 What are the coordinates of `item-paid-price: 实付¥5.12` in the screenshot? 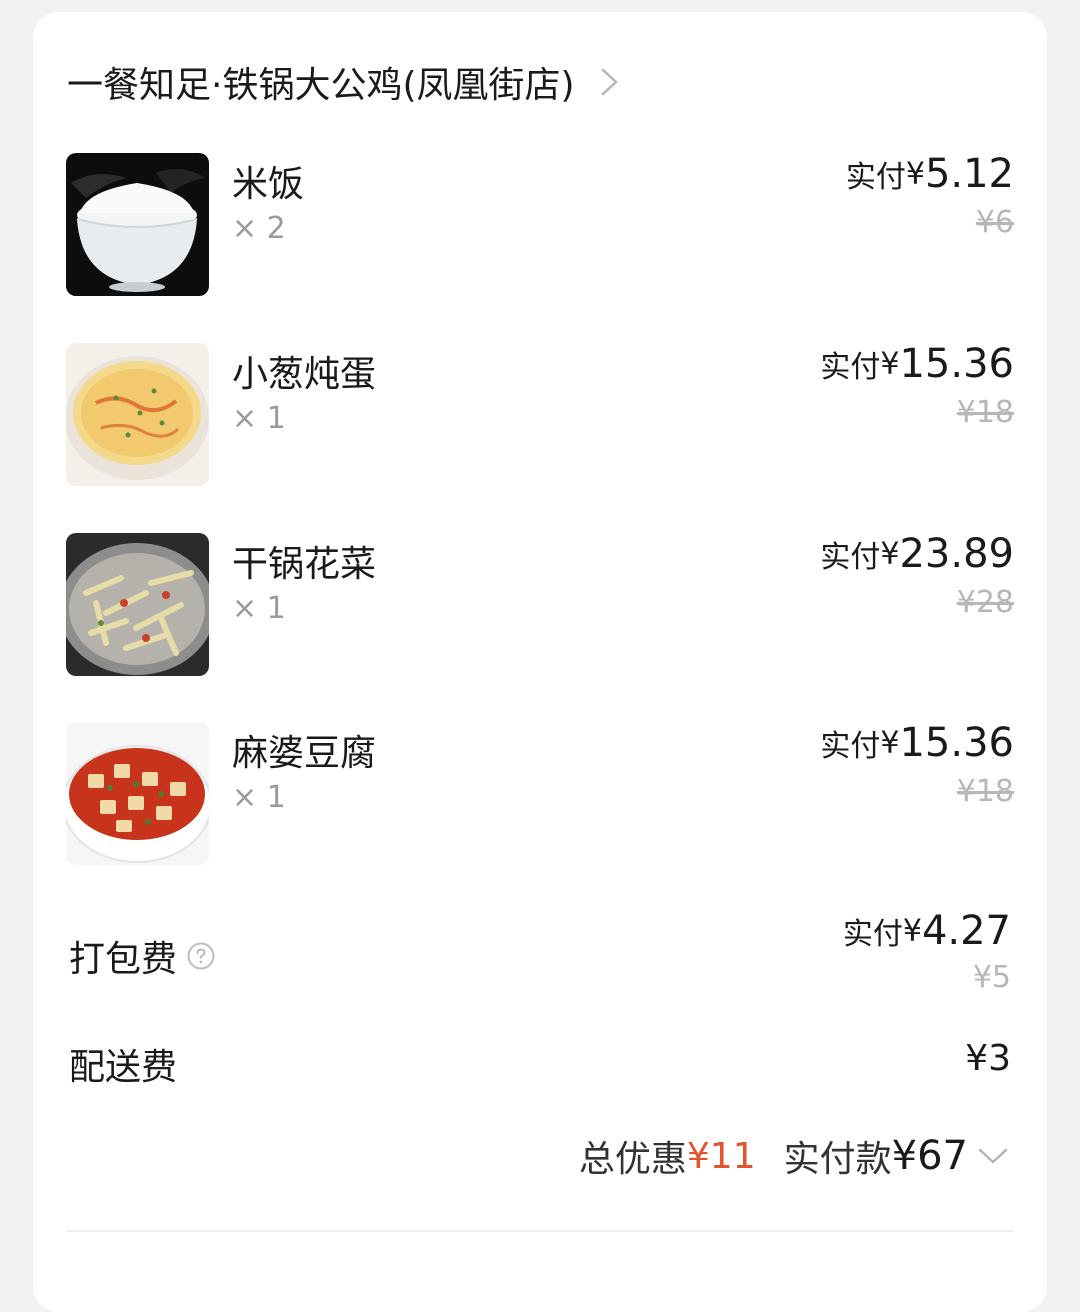 It's located at (930, 174).